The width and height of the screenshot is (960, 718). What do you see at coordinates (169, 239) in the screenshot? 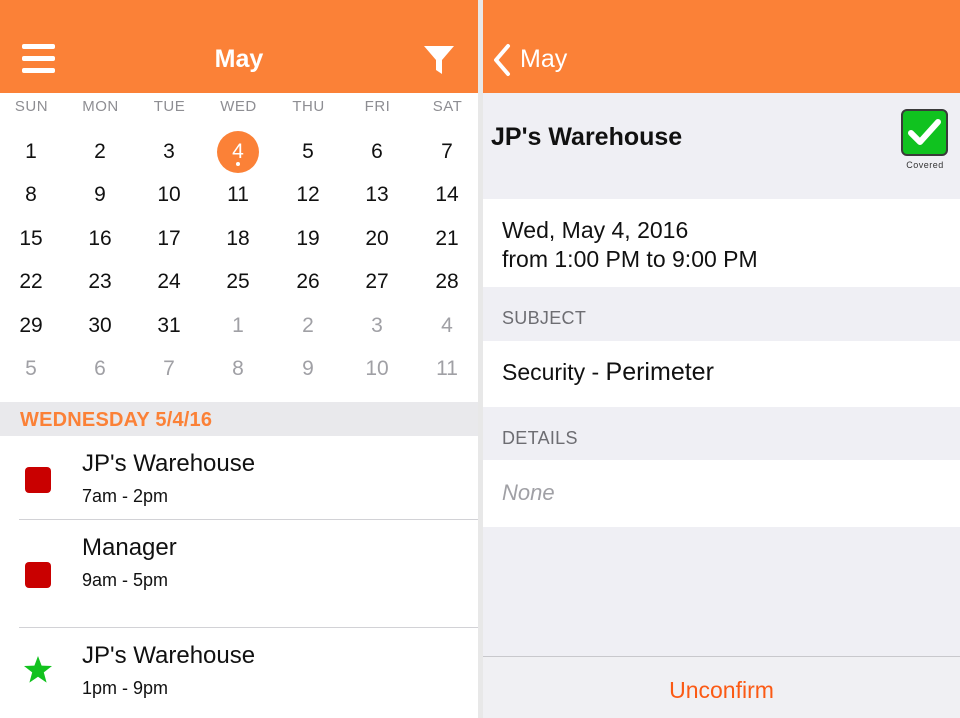
I see `calendar-day: 17` at bounding box center [169, 239].